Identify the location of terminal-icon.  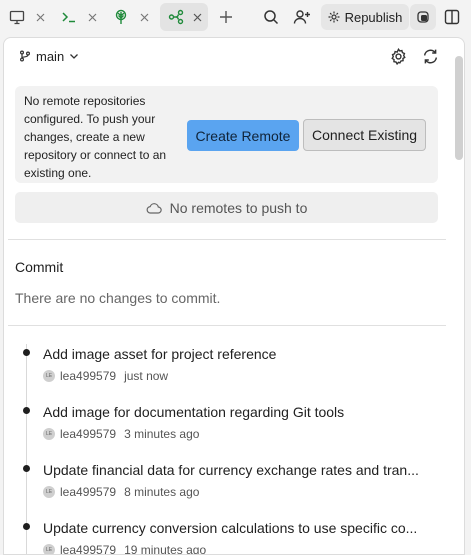
(69, 17).